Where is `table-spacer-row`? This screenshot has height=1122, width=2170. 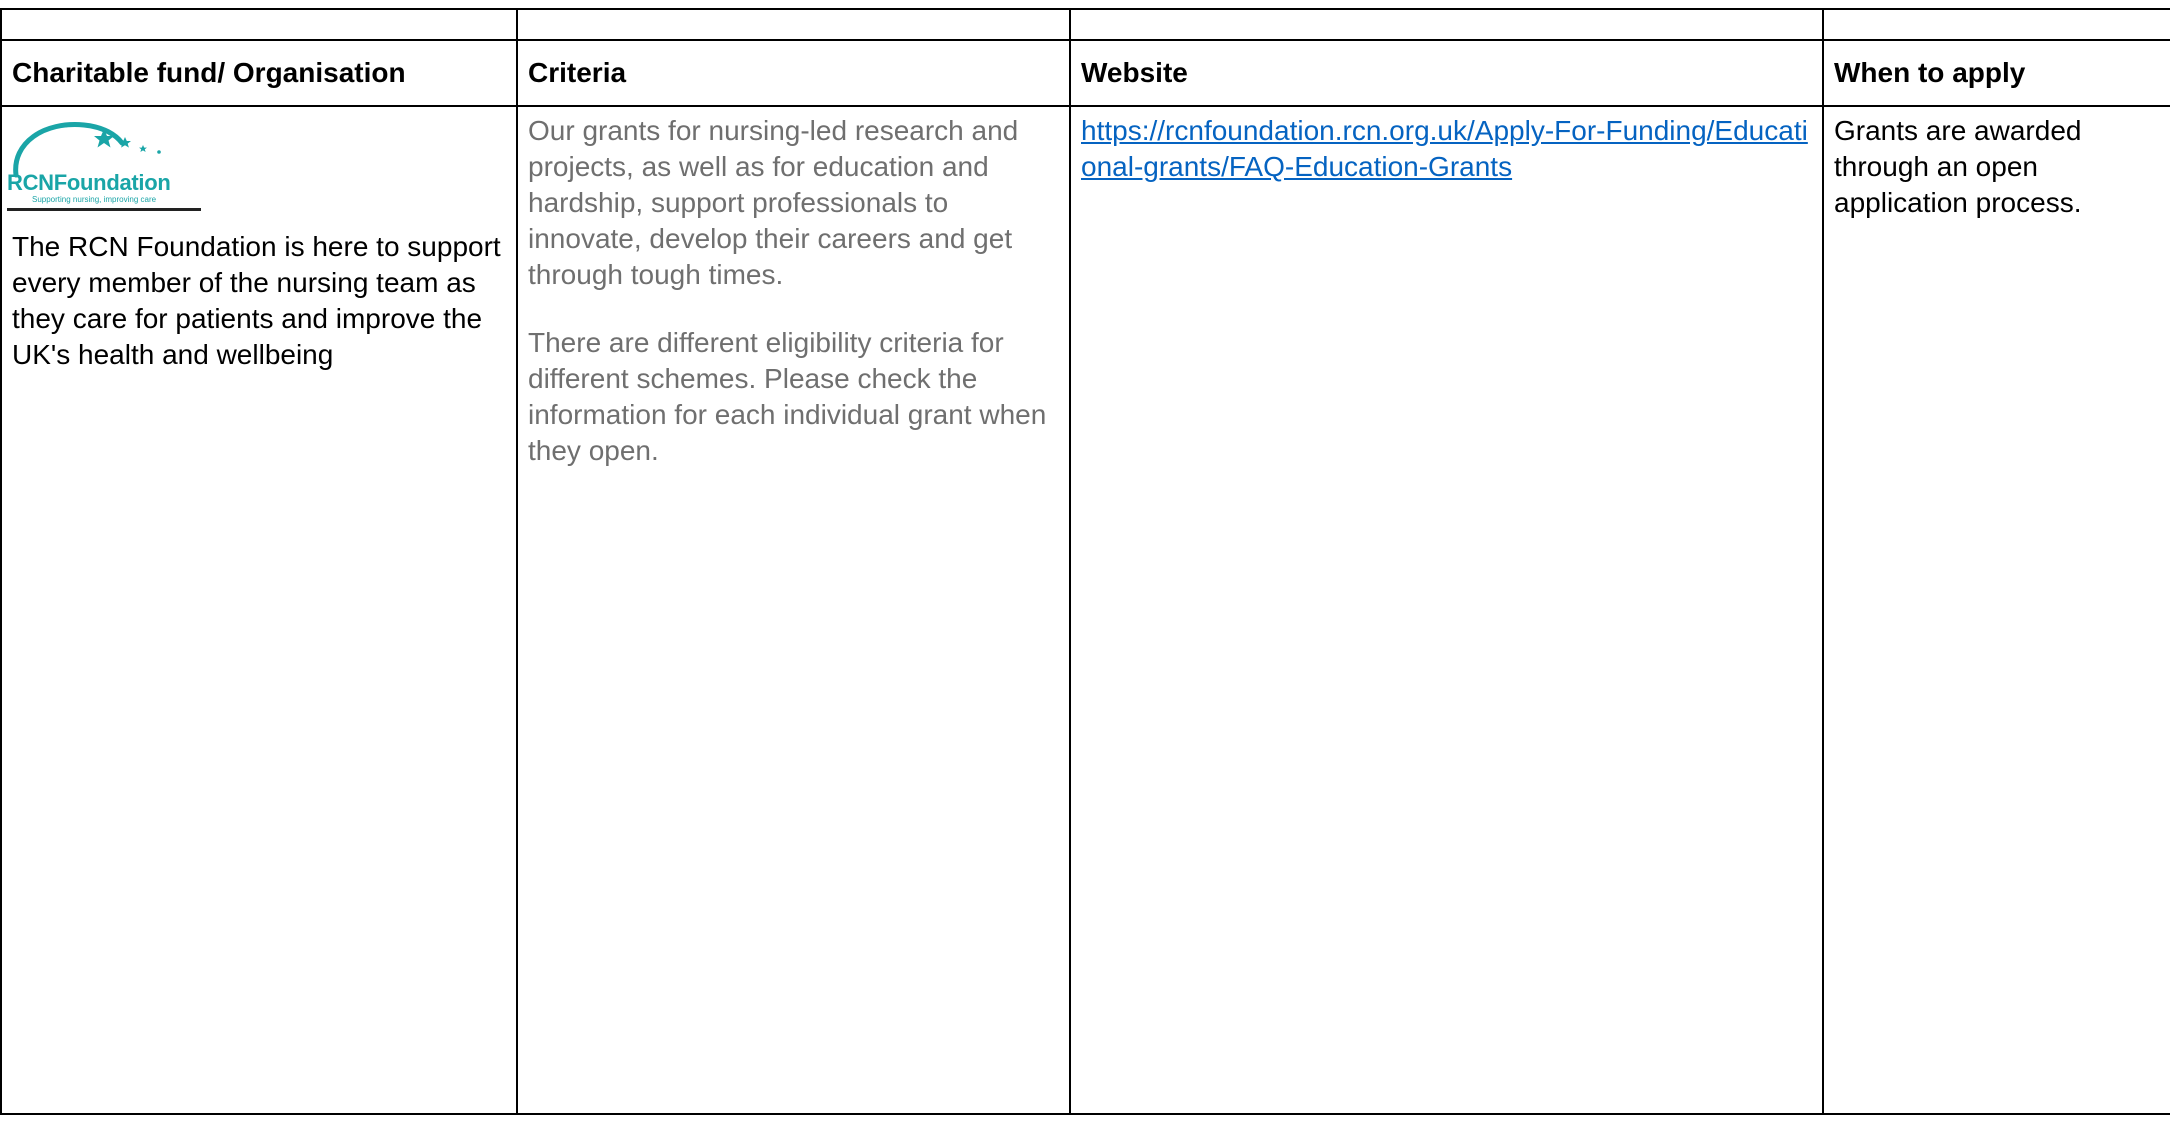 table-spacer-row is located at coordinates (1085, 24).